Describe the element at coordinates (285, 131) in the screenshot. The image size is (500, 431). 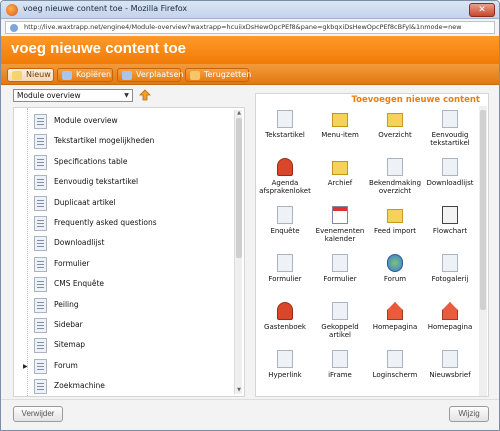
I see `content-type-item: Tekstartikel` at that location.